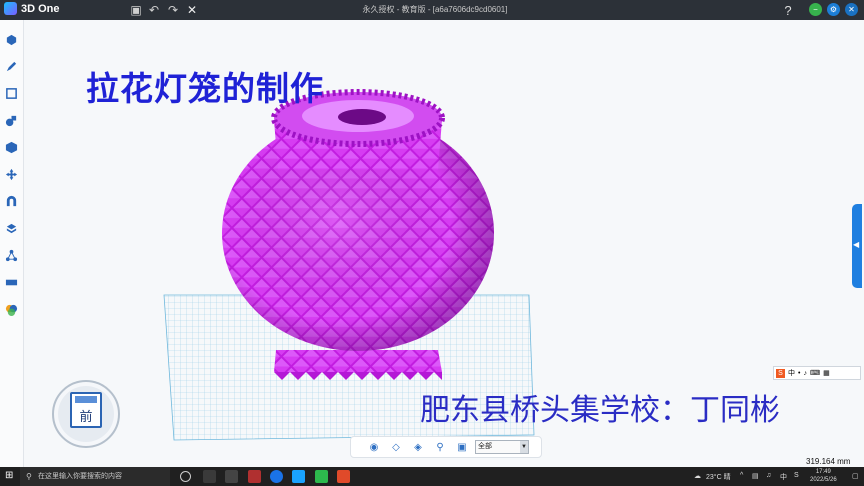  I want to click on zoom-icon: ⚲, so click(440, 447).